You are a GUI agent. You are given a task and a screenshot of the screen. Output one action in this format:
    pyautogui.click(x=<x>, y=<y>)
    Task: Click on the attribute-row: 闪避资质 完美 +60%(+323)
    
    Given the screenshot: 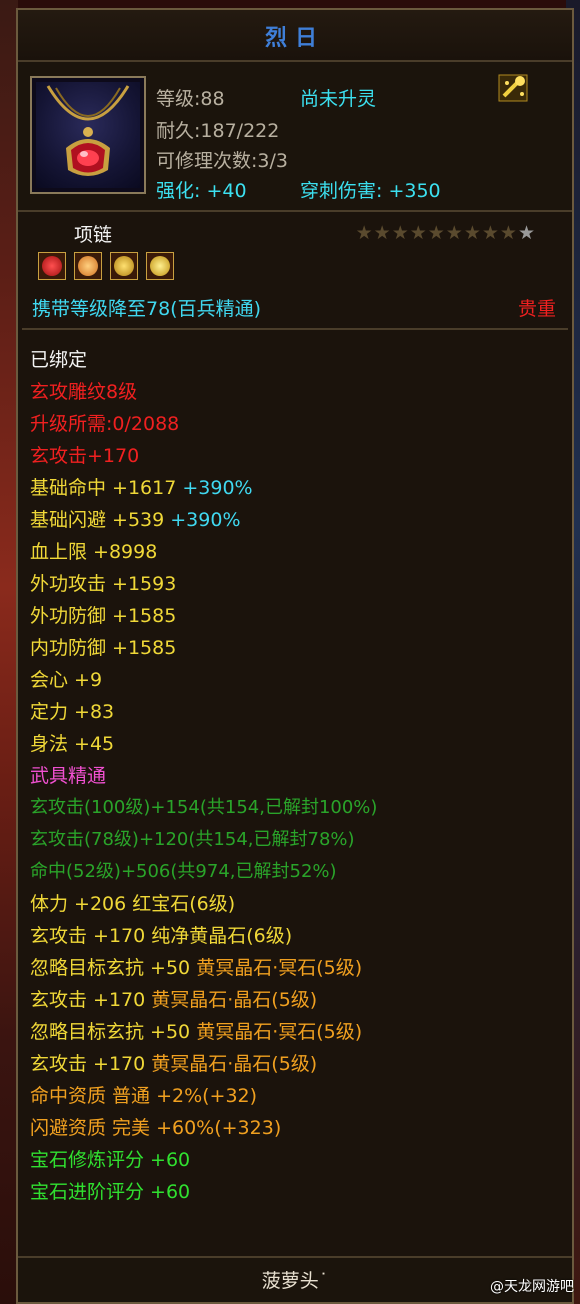 What is the action you would take?
    pyautogui.click(x=299, y=1128)
    